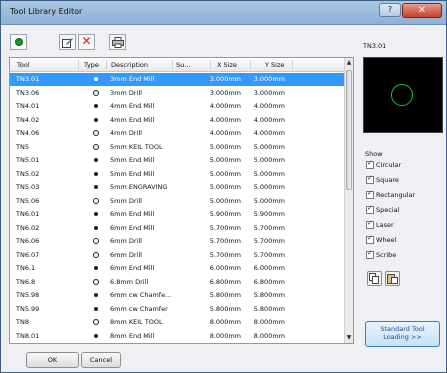  Describe the element at coordinates (178, 336) in the screenshot. I see `table-row: TN8.01 8mm End Mill 8.000mm 8.000mm` at that location.